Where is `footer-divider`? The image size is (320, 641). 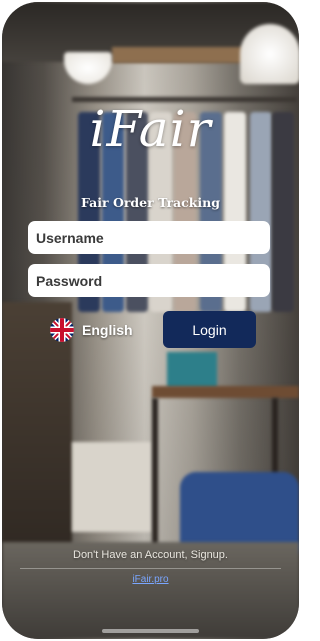
footer-divider is located at coordinates (150, 568).